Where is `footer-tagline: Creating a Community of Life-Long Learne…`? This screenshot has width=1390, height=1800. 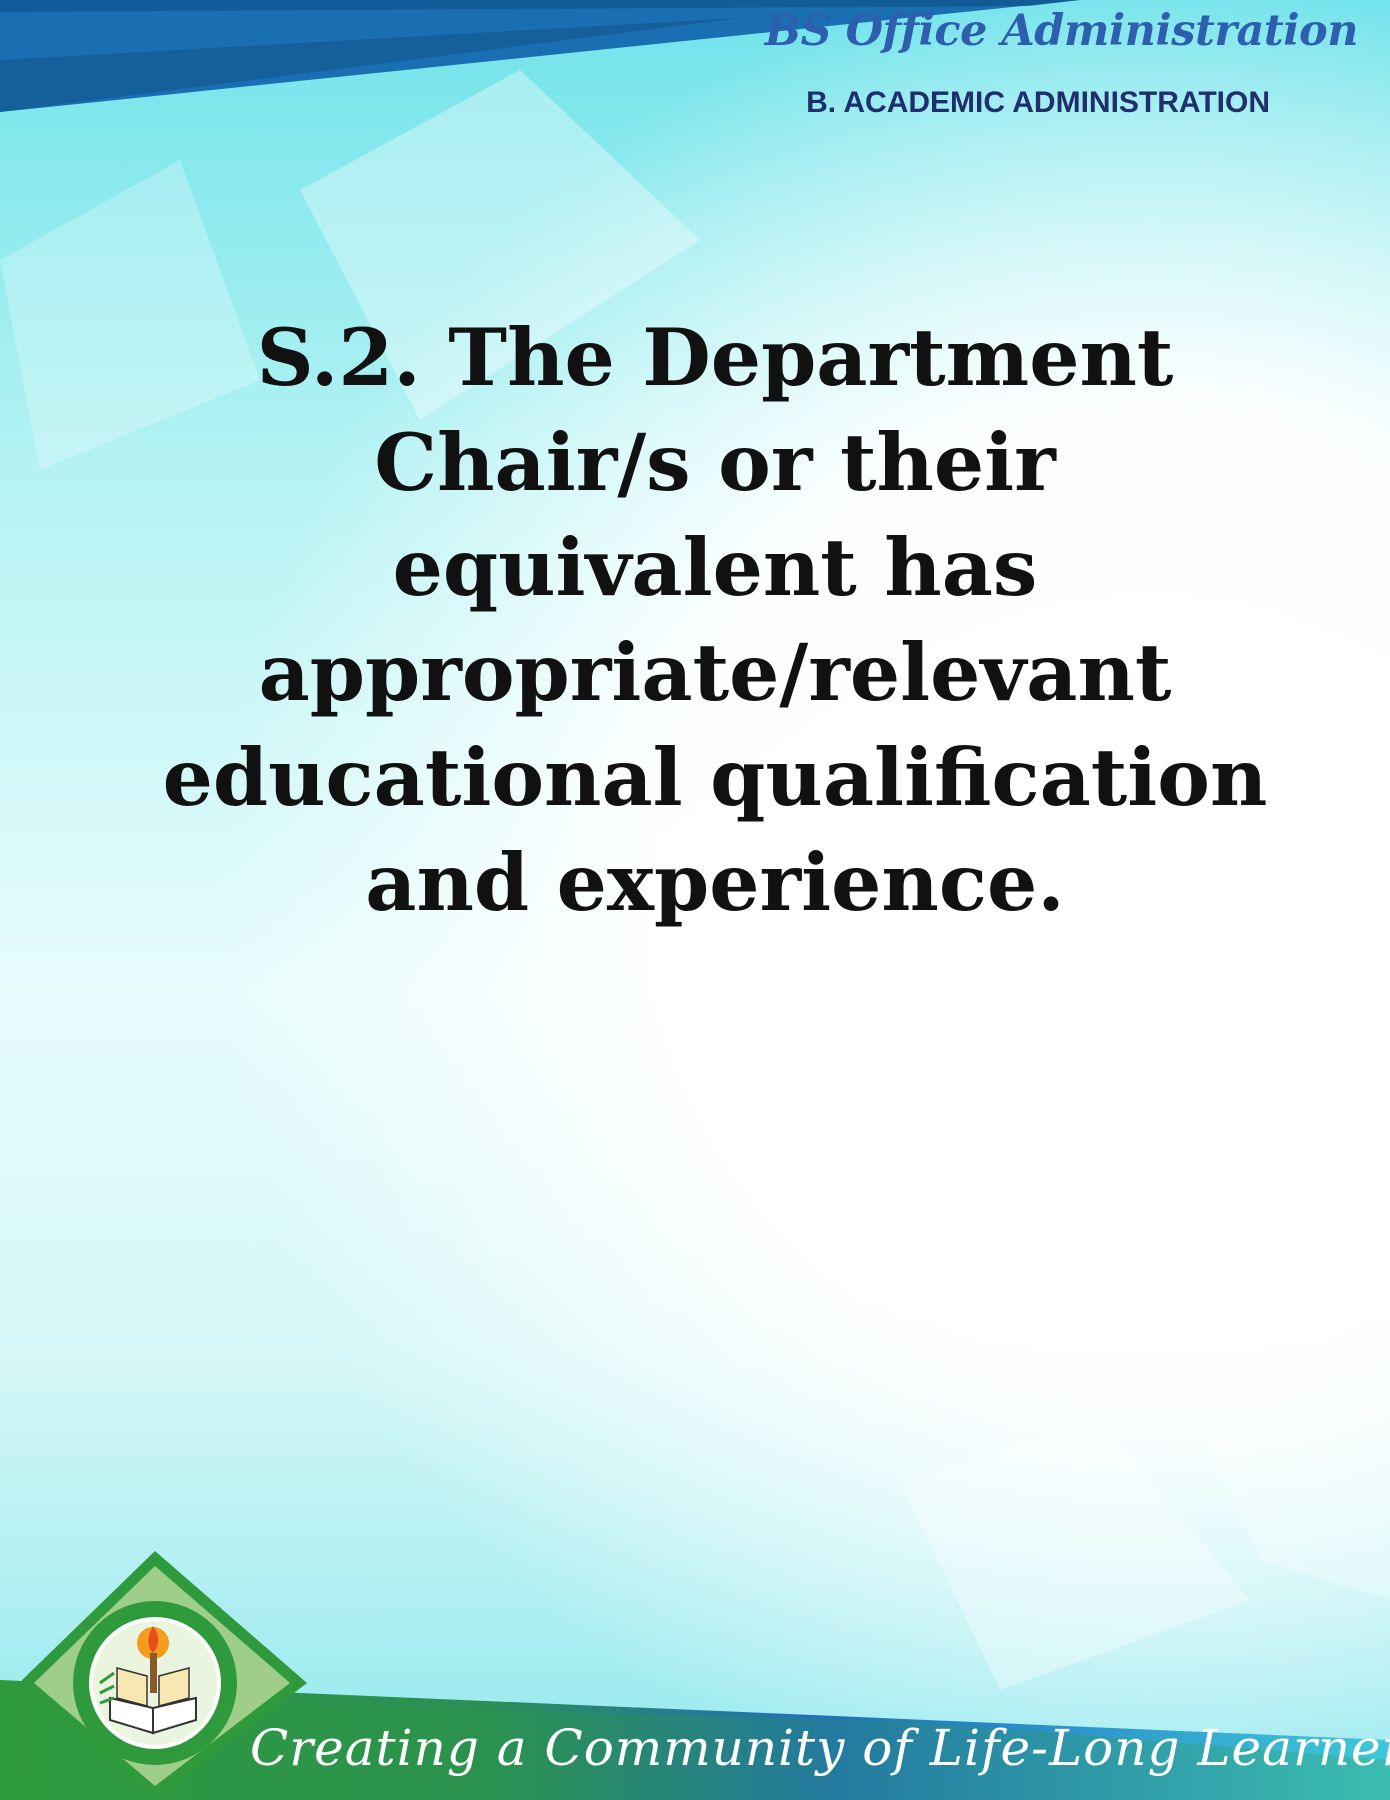 footer-tagline: Creating a Community of Life-Long Learne… is located at coordinates (820, 1748).